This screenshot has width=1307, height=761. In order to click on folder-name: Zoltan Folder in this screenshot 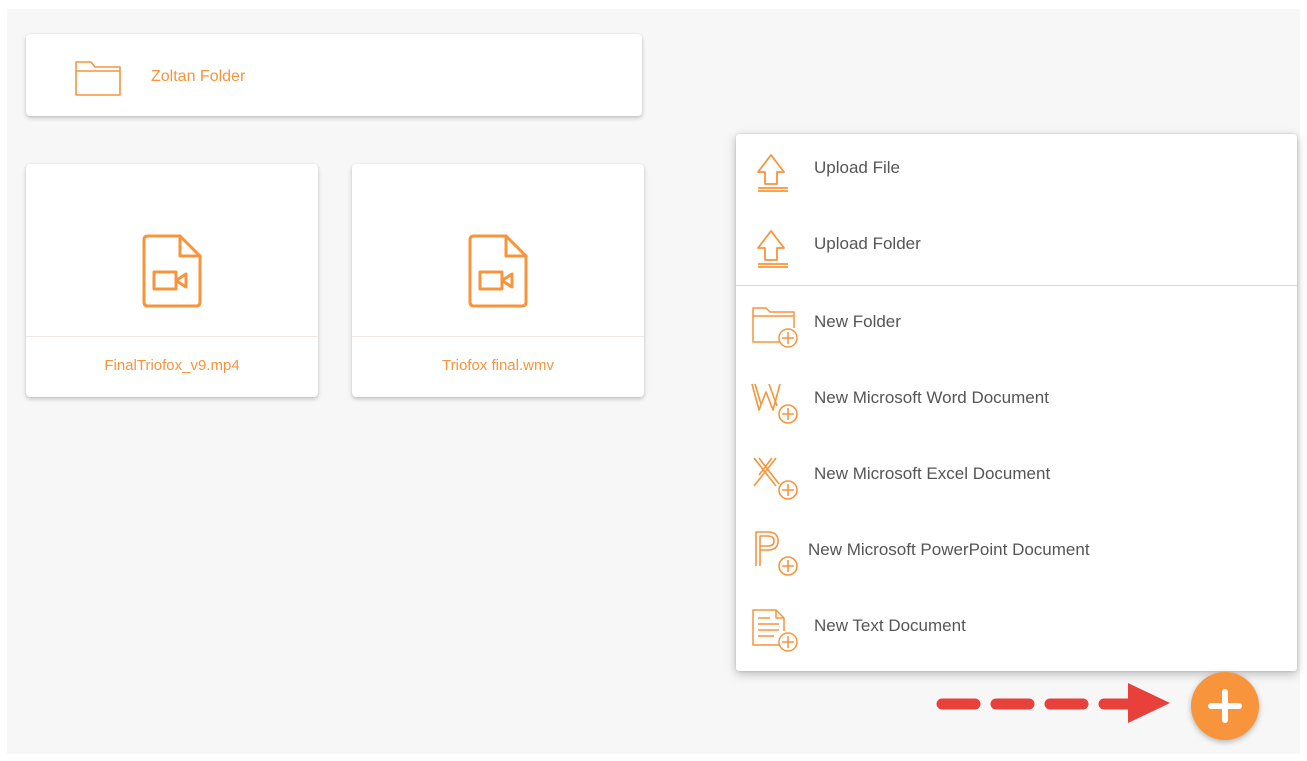, I will do `click(198, 76)`.